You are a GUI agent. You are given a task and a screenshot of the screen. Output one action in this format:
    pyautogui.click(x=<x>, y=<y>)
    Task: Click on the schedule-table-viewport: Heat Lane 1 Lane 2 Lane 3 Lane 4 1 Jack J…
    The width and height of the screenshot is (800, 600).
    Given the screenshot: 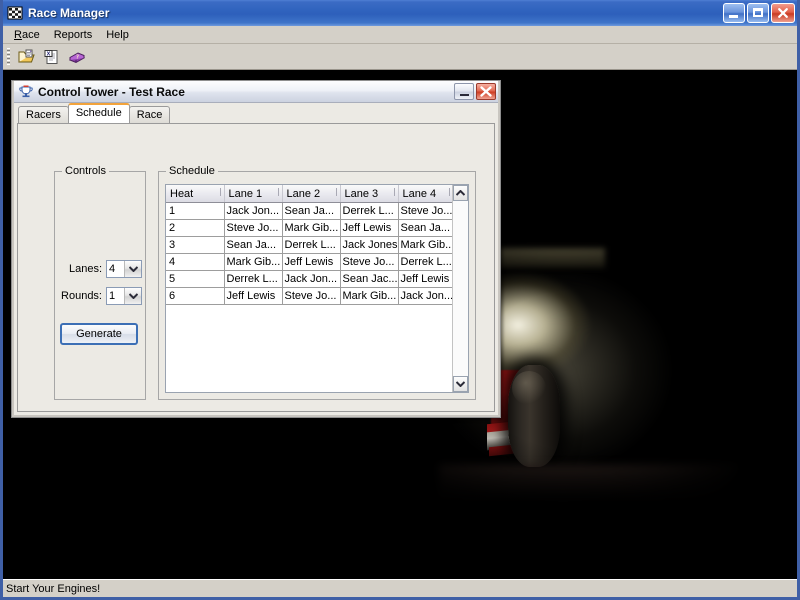 What is the action you would take?
    pyautogui.click(x=309, y=288)
    